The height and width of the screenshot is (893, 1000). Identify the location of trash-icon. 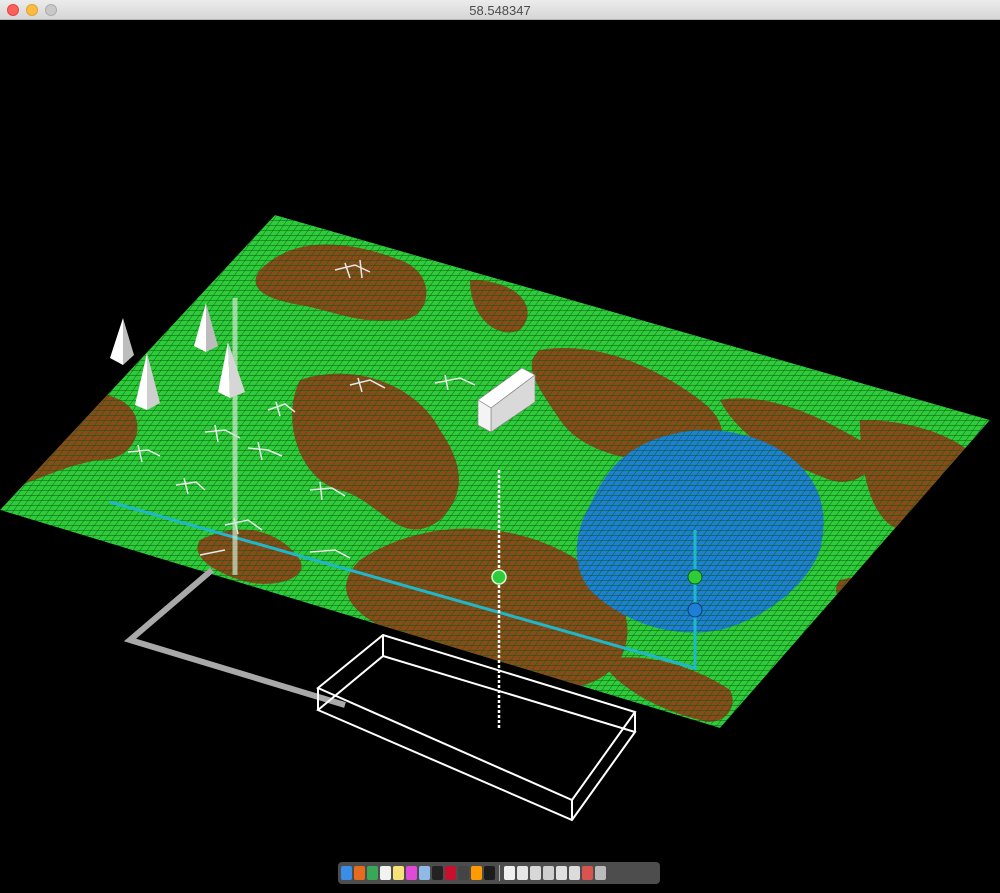
(600, 873).